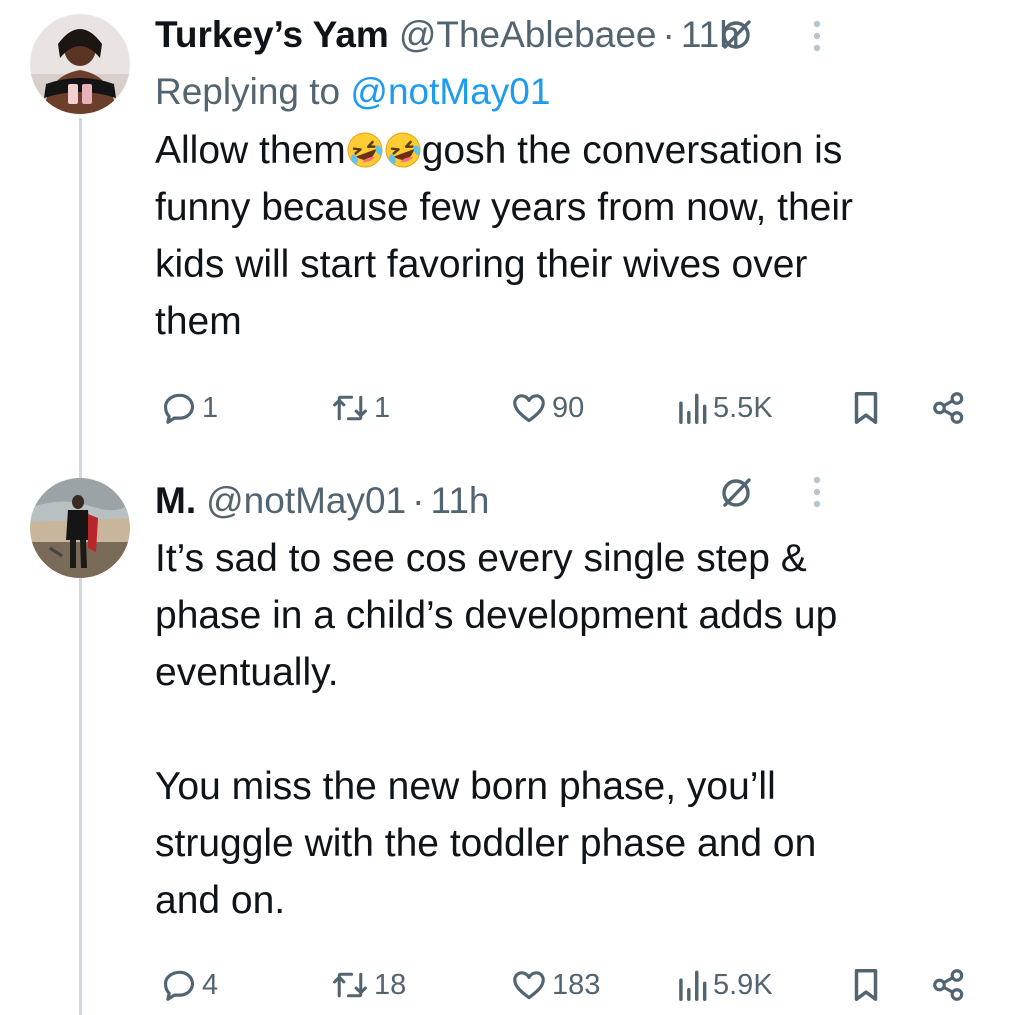  Describe the element at coordinates (528, 35) in the screenshot. I see `user-handle: @TheAblebaee` at that location.